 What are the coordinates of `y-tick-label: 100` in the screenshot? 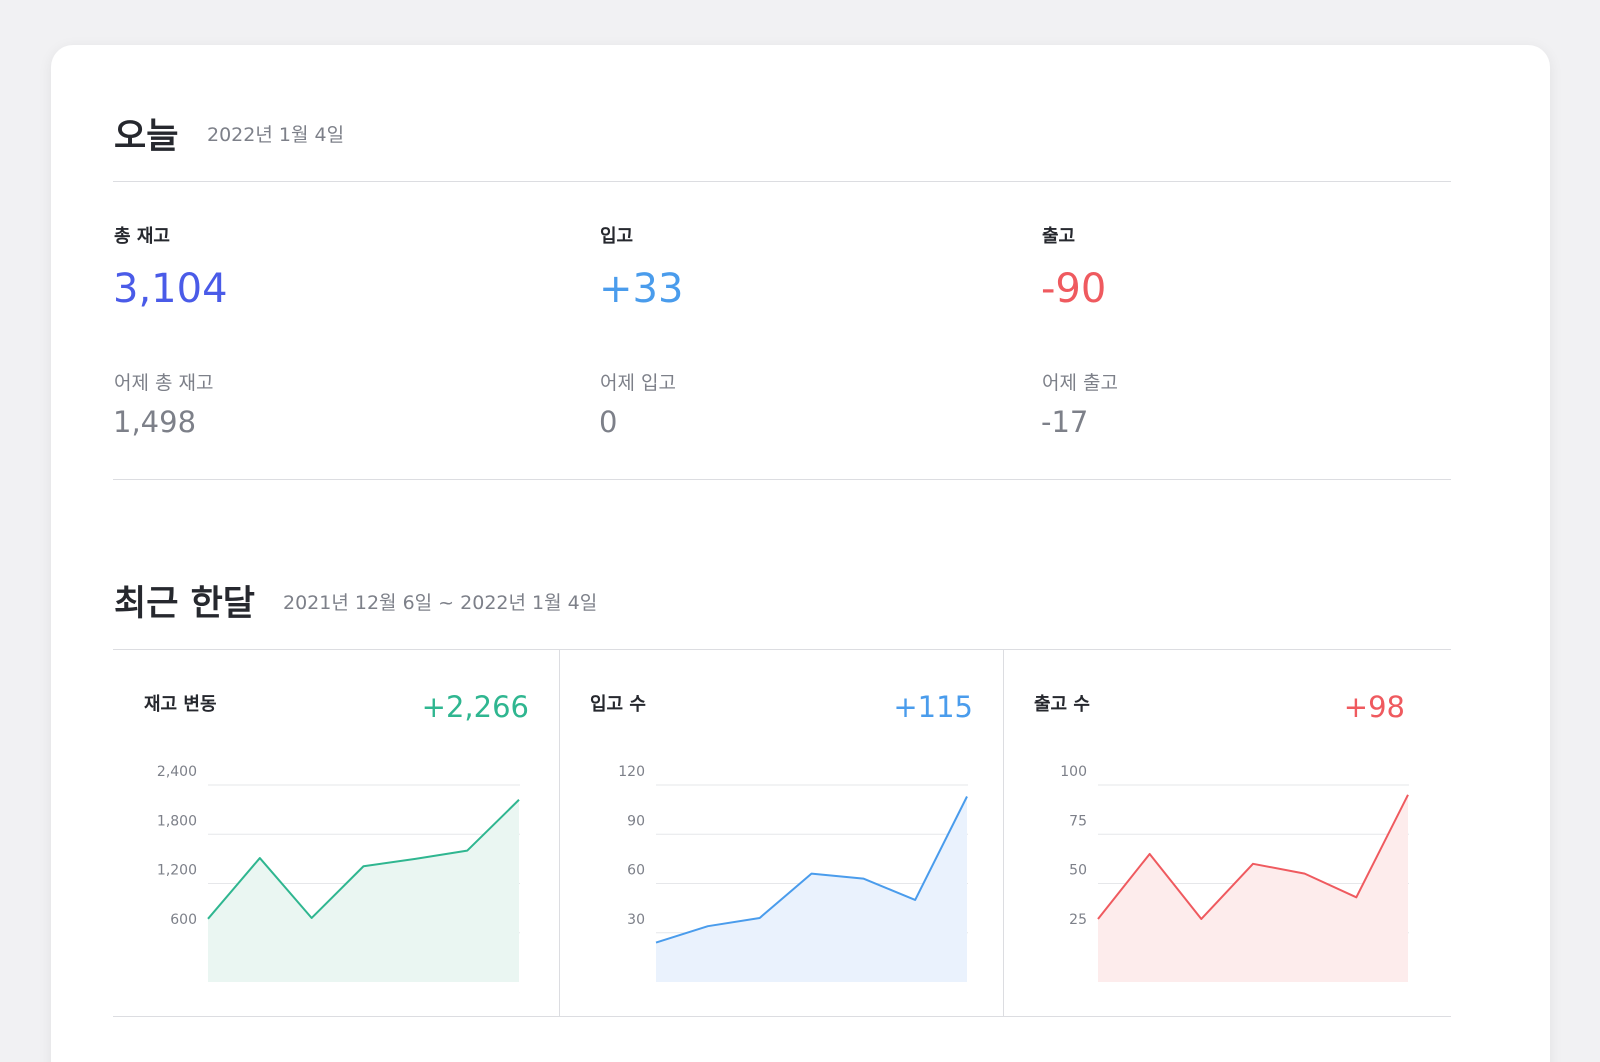 It's located at (1073, 772).